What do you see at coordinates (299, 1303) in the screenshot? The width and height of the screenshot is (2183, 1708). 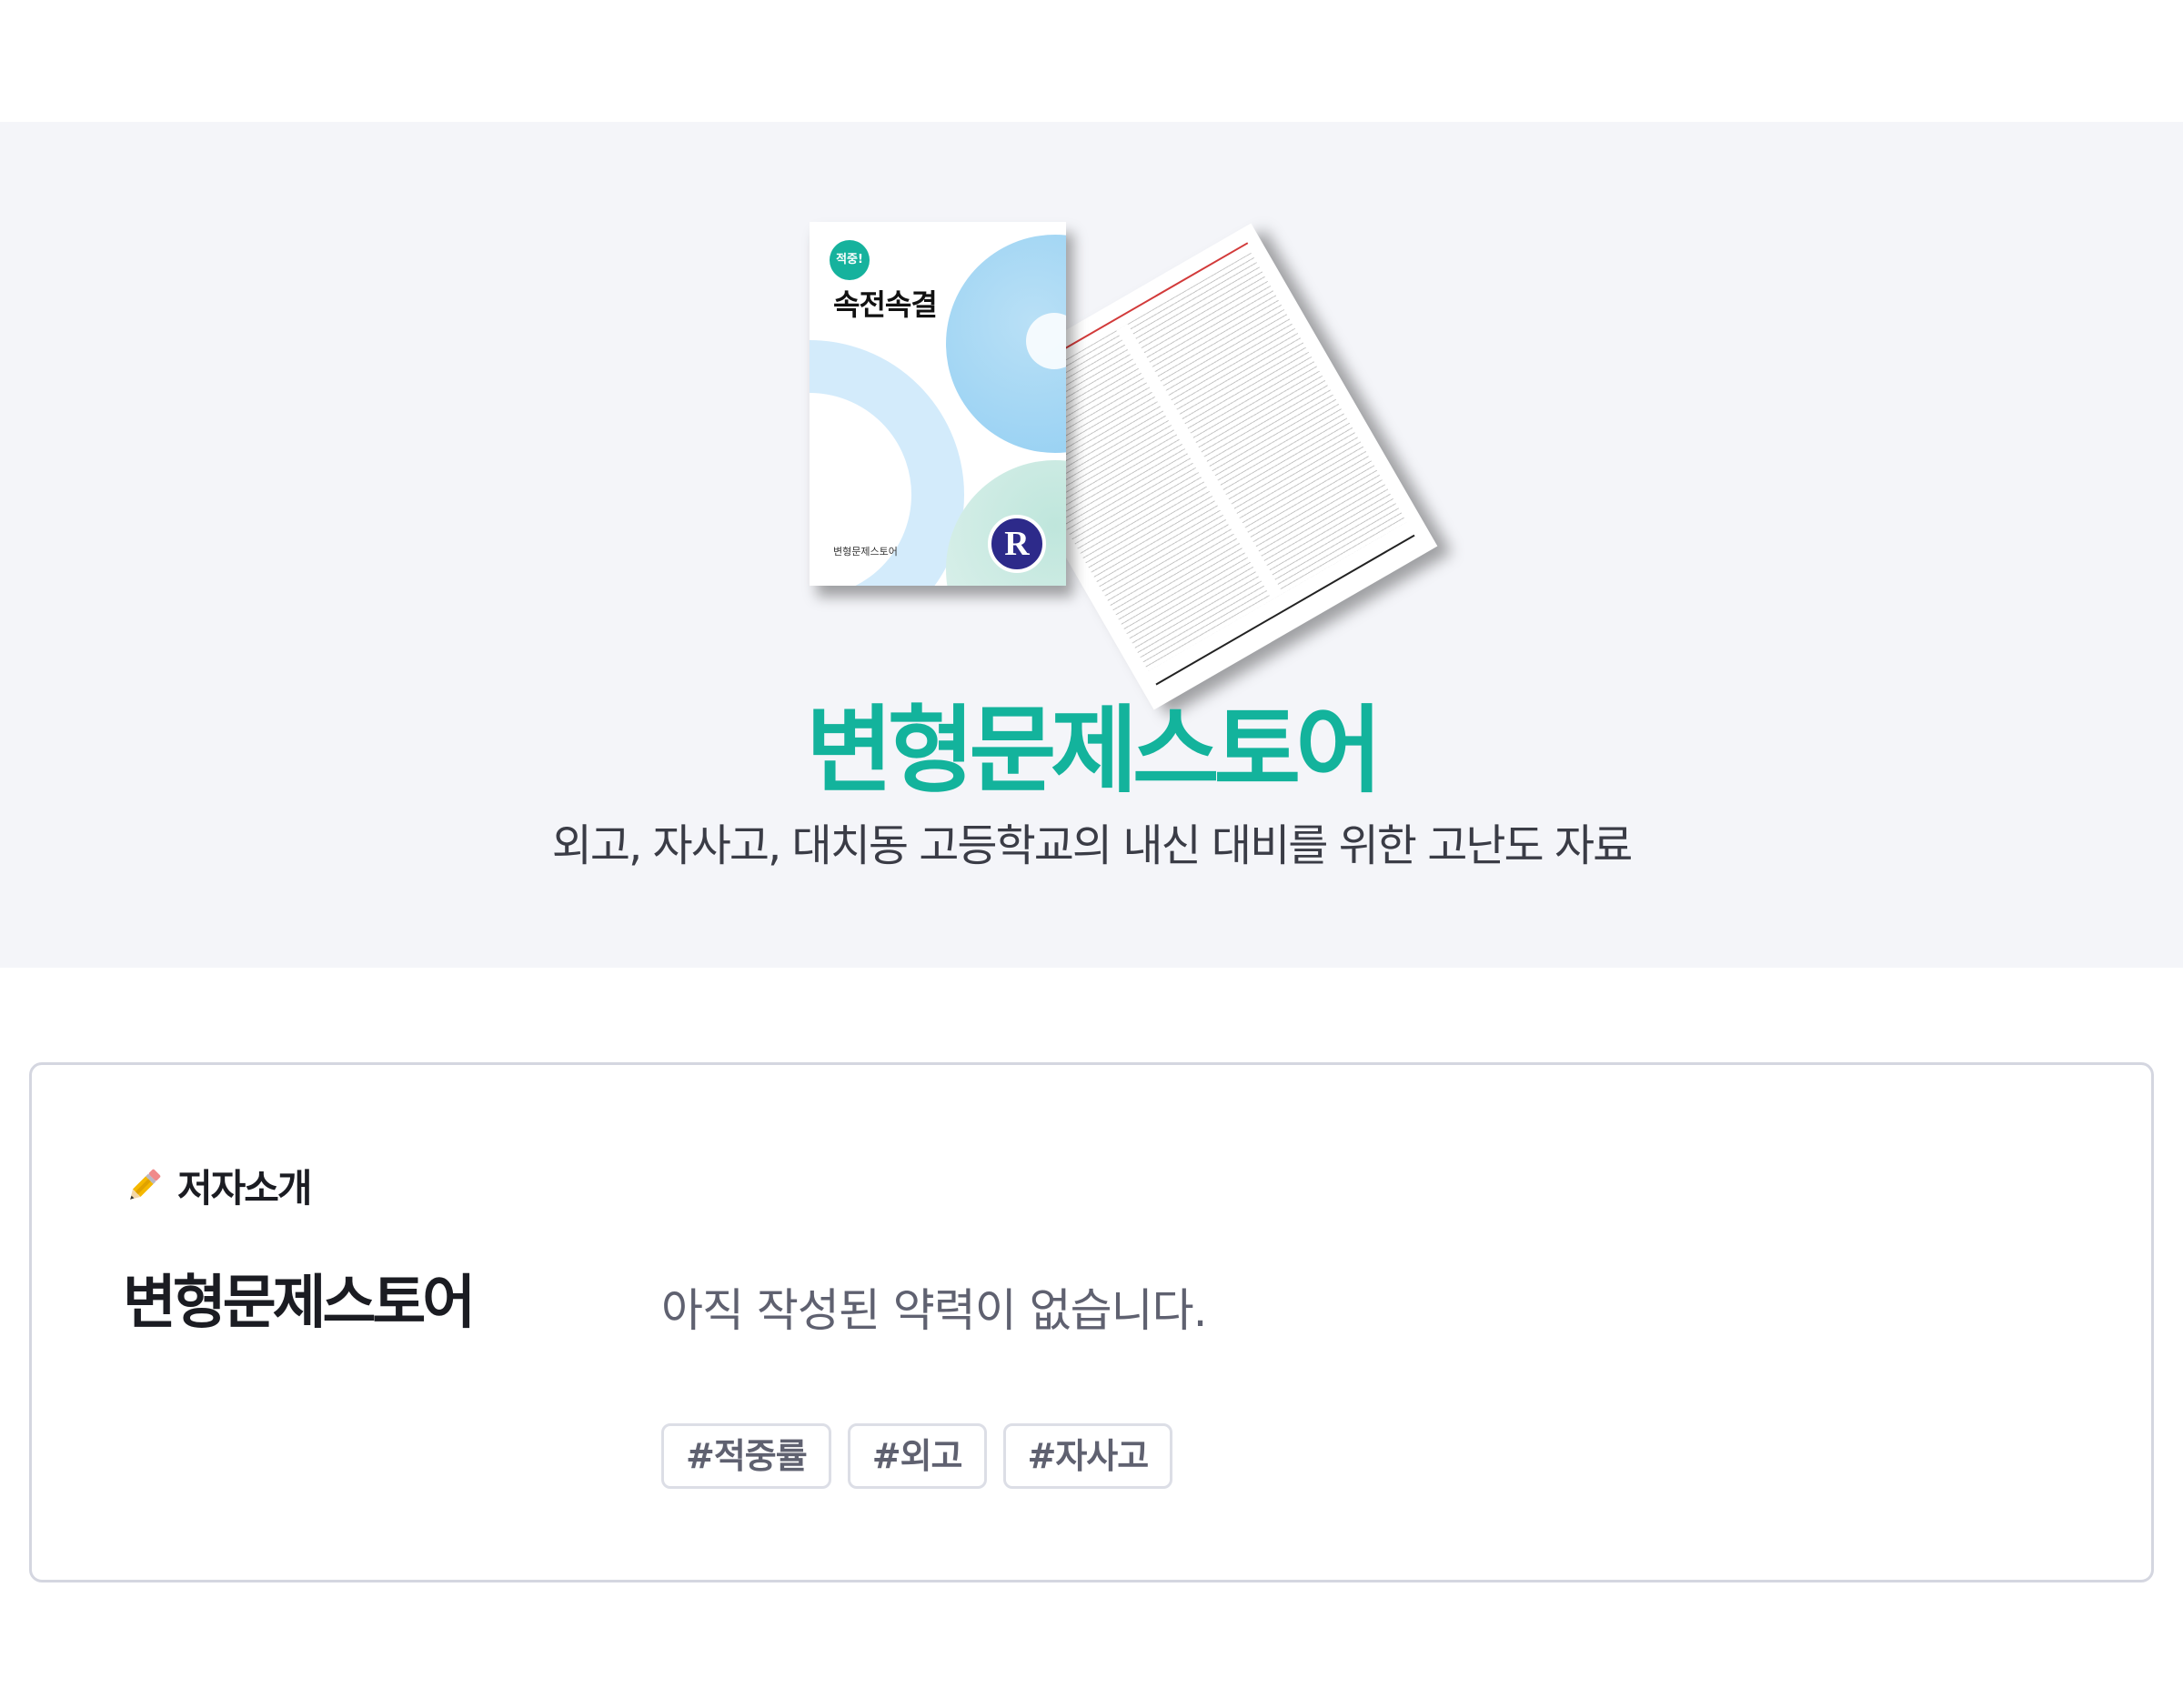 I see `author-name: 변형문제스토어` at bounding box center [299, 1303].